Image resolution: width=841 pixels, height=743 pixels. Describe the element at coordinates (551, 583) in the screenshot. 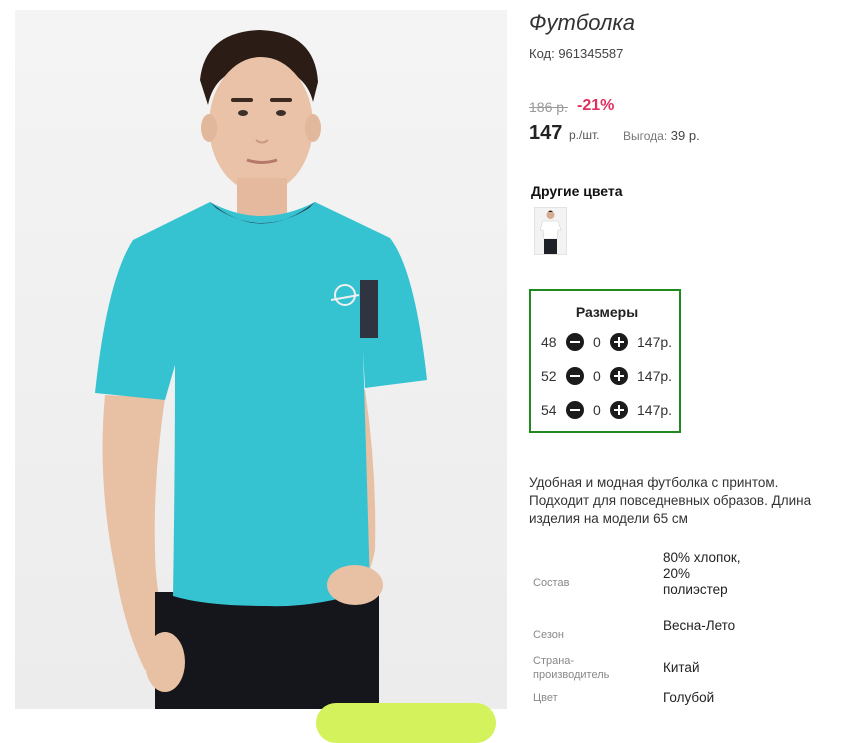

I see `spec-label-composition: Состав` at that location.